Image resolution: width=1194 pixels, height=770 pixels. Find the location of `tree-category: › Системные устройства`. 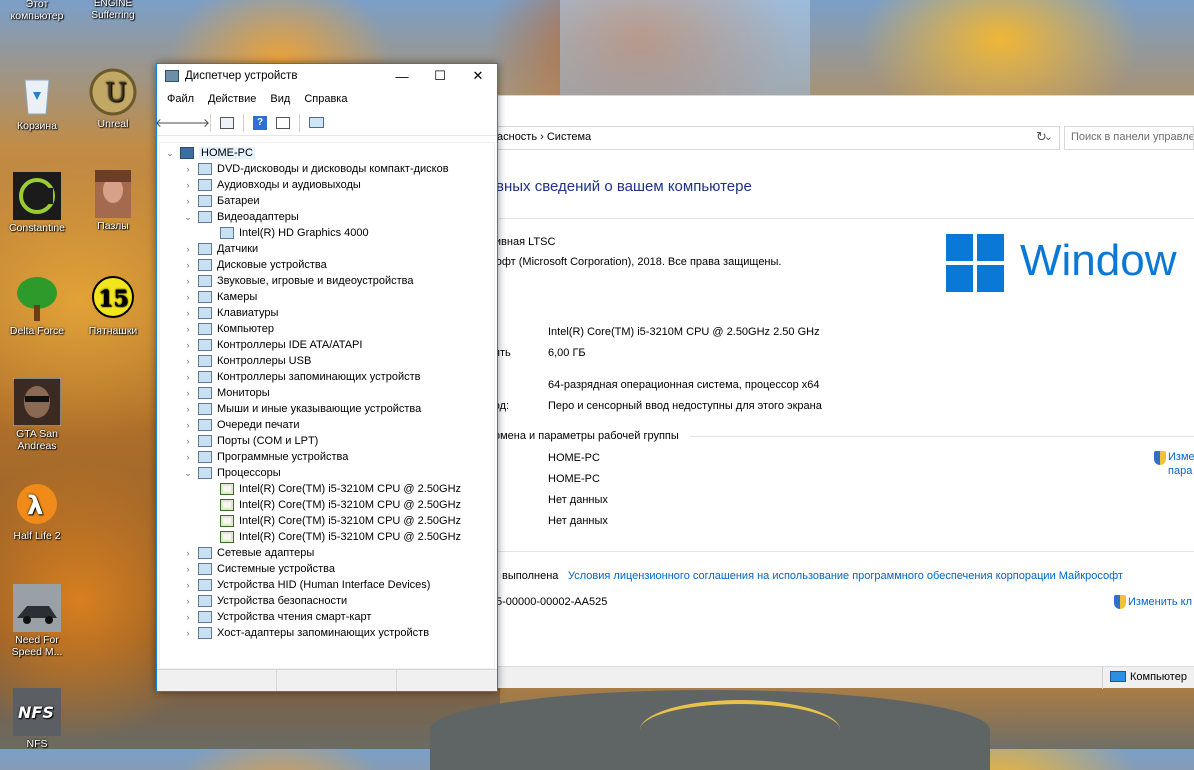

tree-category: › Системные устройства is located at coordinates (258, 569).